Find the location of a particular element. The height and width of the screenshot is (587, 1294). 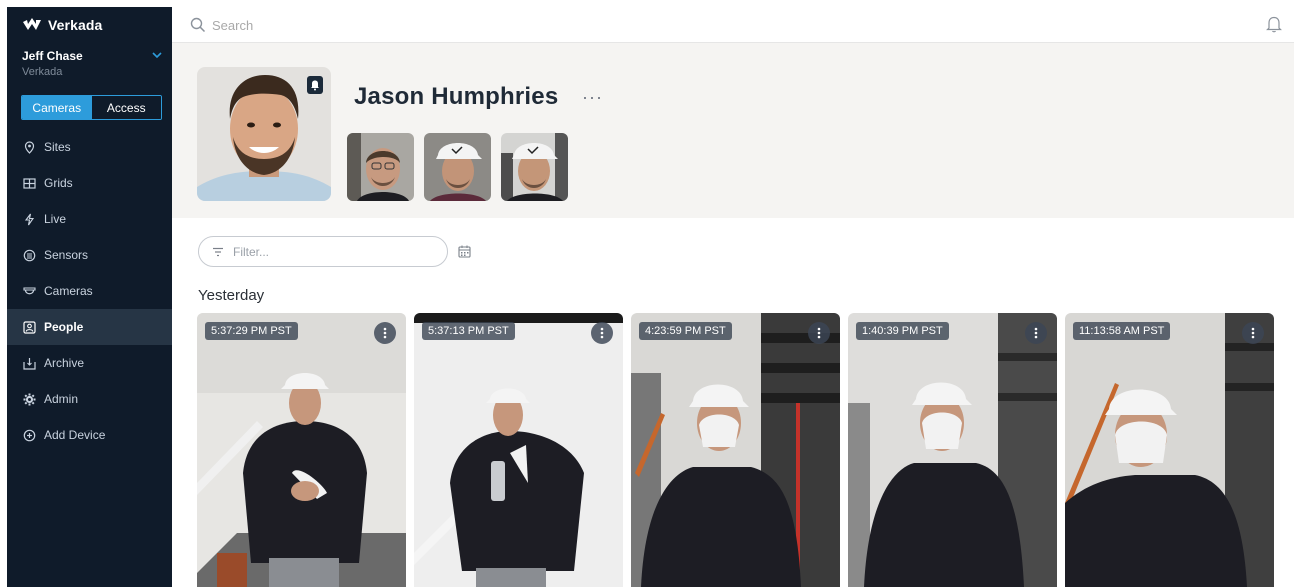

calendar-icon is located at coordinates (464, 251).